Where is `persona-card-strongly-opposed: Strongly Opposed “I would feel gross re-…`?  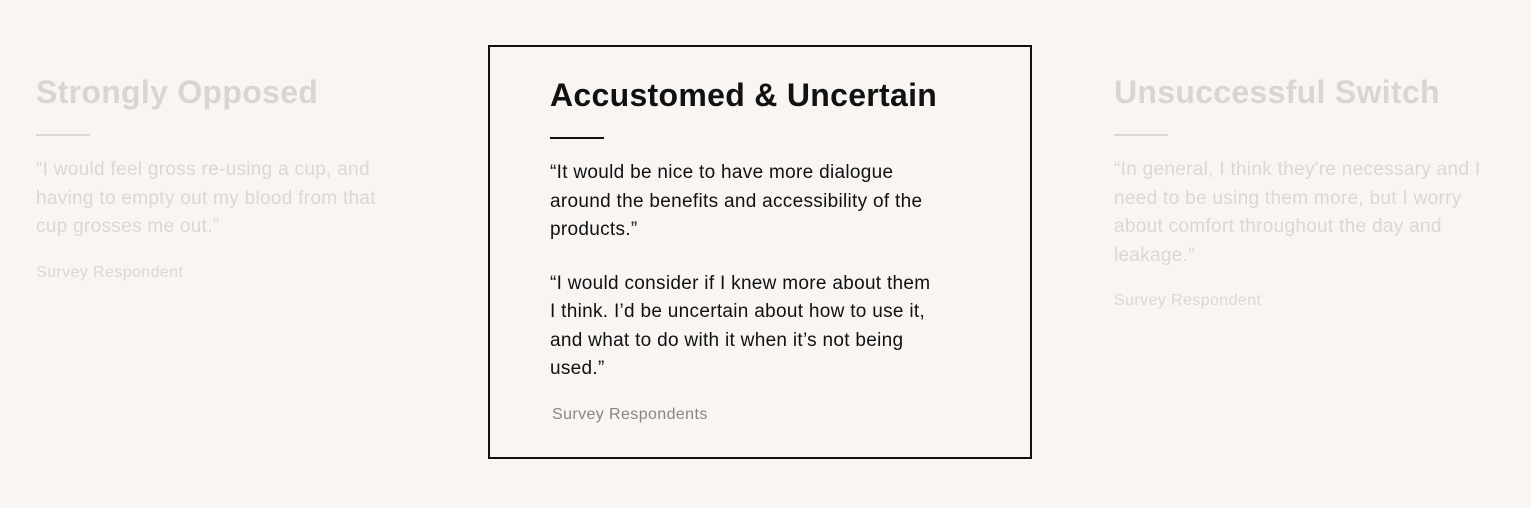
persona-card-strongly-opposed: Strongly Opposed “I would feel gross re-… is located at coordinates (246, 178).